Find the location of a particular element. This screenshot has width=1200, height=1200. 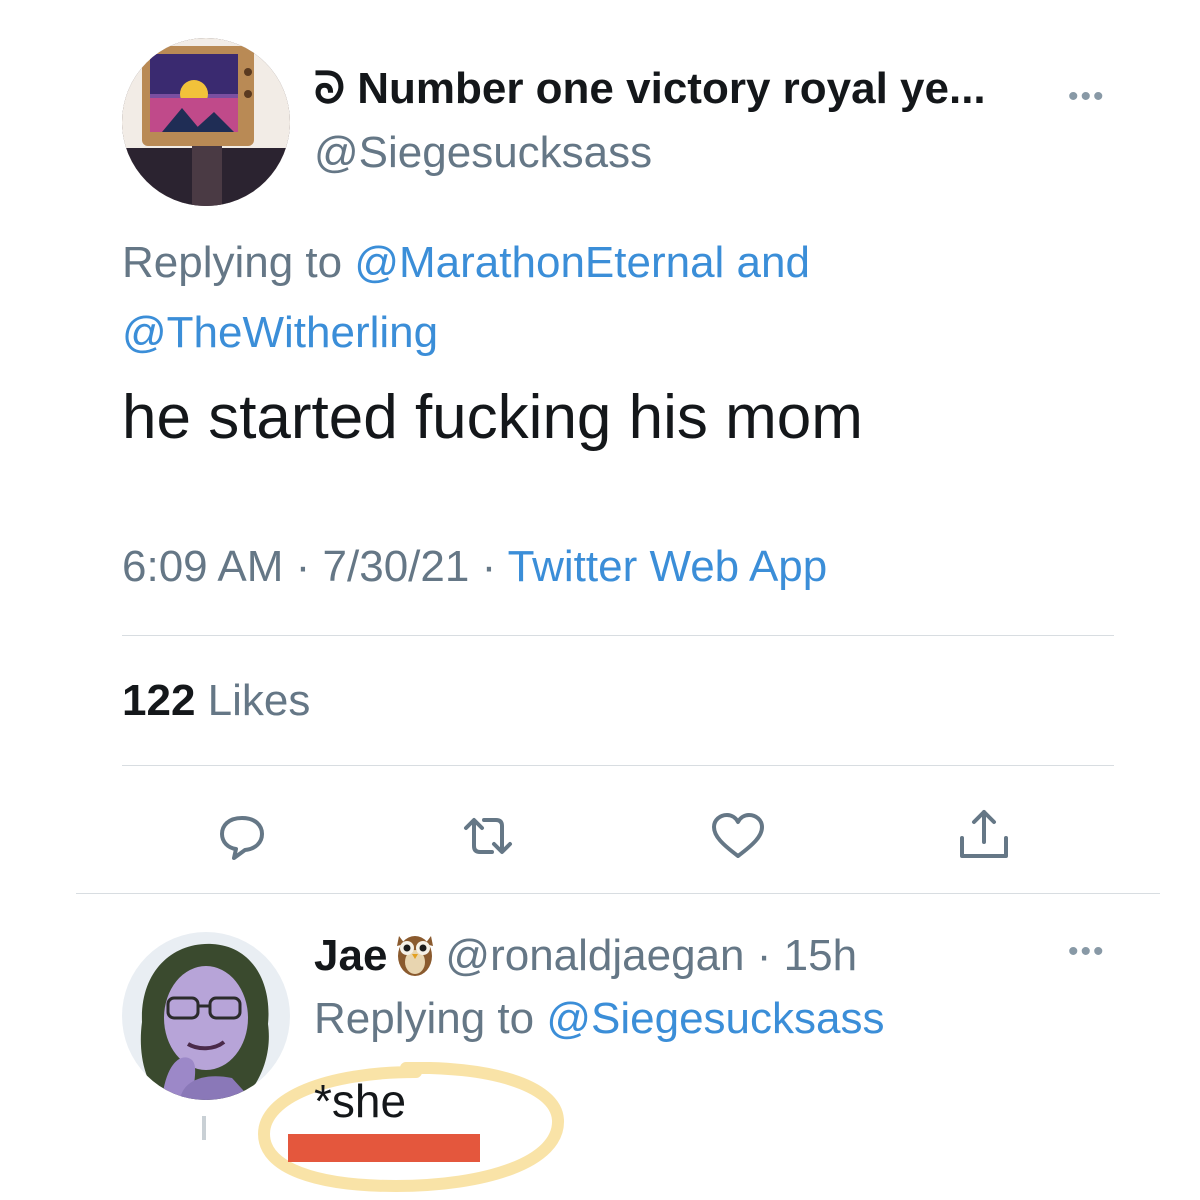

reply-text: *she is located at coordinates (360, 1101).